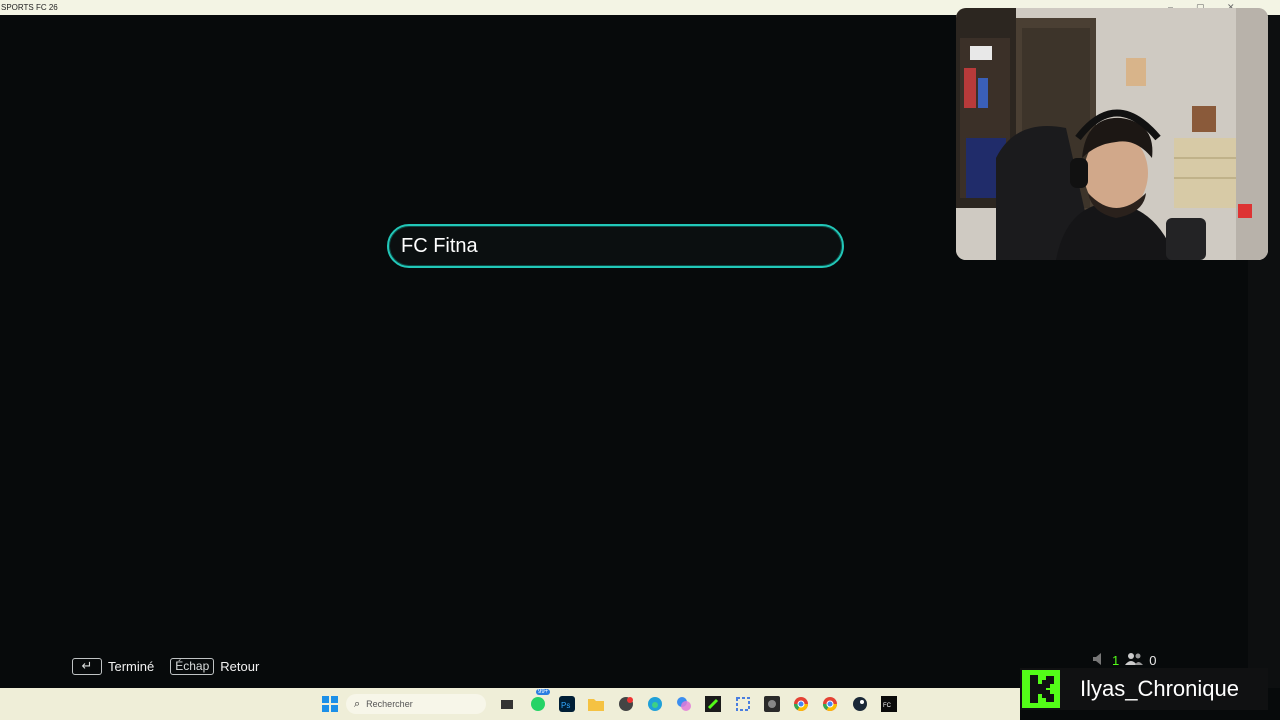 The width and height of the screenshot is (1280, 720). Describe the element at coordinates (416, 704) in the screenshot. I see `taskbar-search: ⌕ Rechercher` at that location.